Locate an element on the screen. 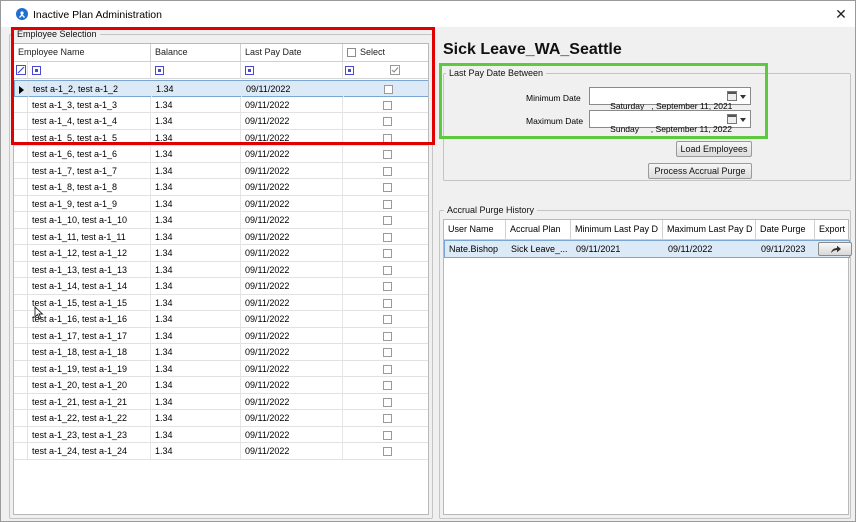  table-row: test a-1_20, test a-1_20 1.34 09/11/2022 is located at coordinates (221, 385).